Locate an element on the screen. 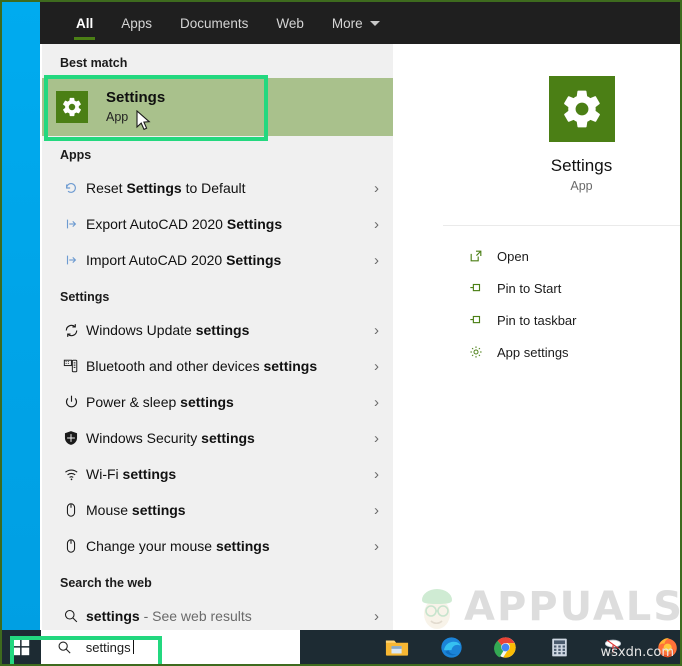 The width and height of the screenshot is (682, 666). list-item: Import AutoCAD 2020 Settings › is located at coordinates (217, 260).